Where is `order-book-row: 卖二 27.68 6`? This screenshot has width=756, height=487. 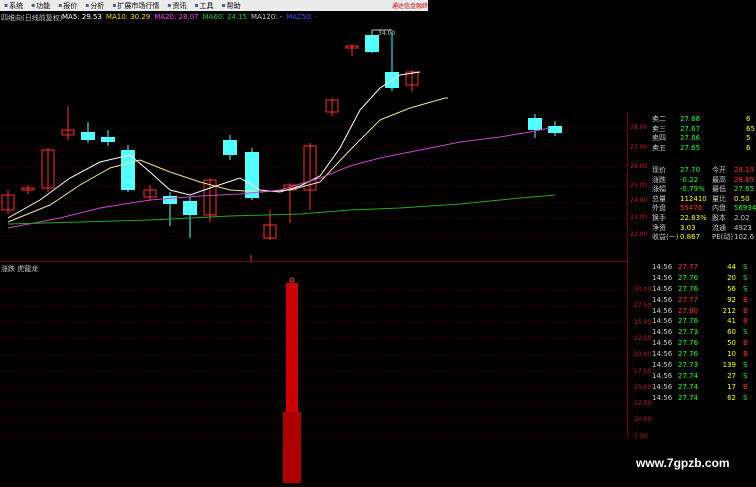
order-book-row: 卖二 27.68 6 is located at coordinates (702, 120).